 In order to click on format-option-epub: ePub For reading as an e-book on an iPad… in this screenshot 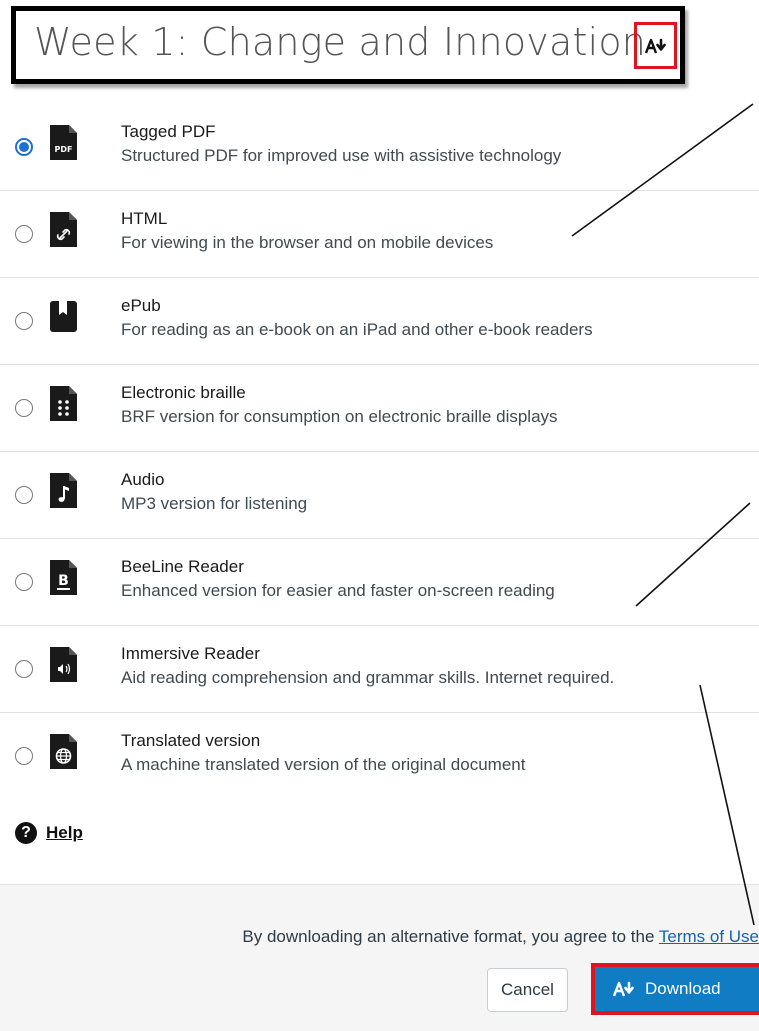, I will do `click(379, 321)`.